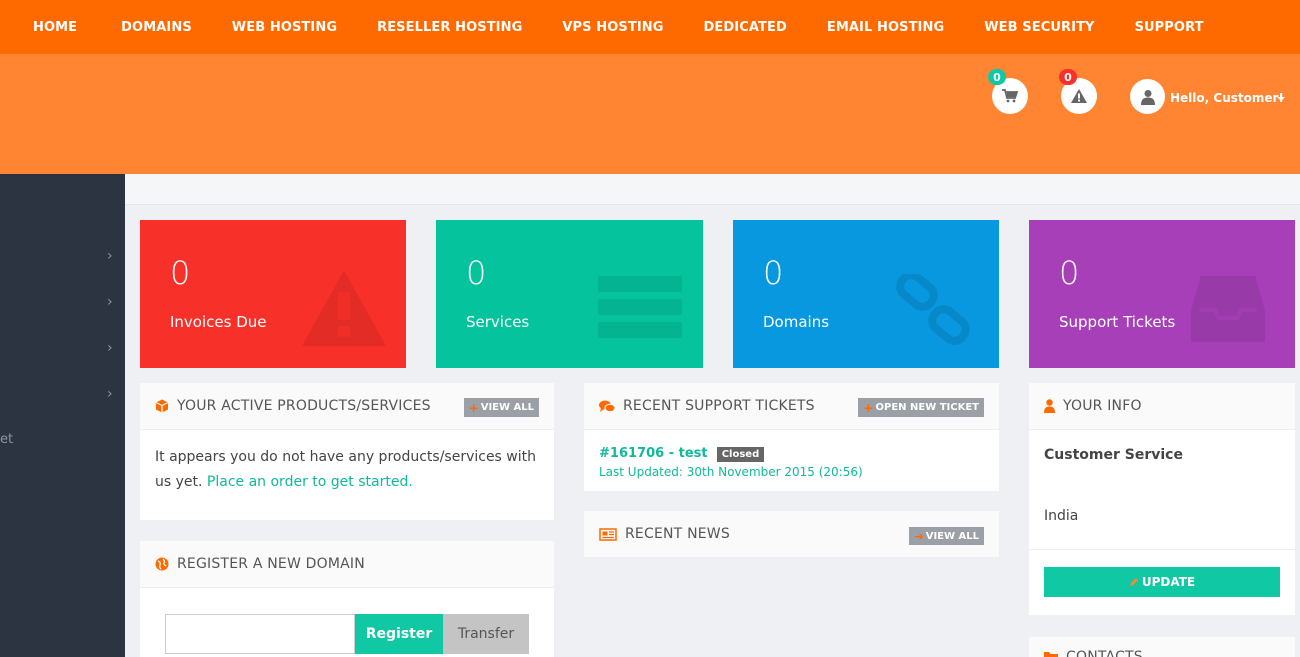  Describe the element at coordinates (640, 307) in the screenshot. I see `server-icon` at that location.